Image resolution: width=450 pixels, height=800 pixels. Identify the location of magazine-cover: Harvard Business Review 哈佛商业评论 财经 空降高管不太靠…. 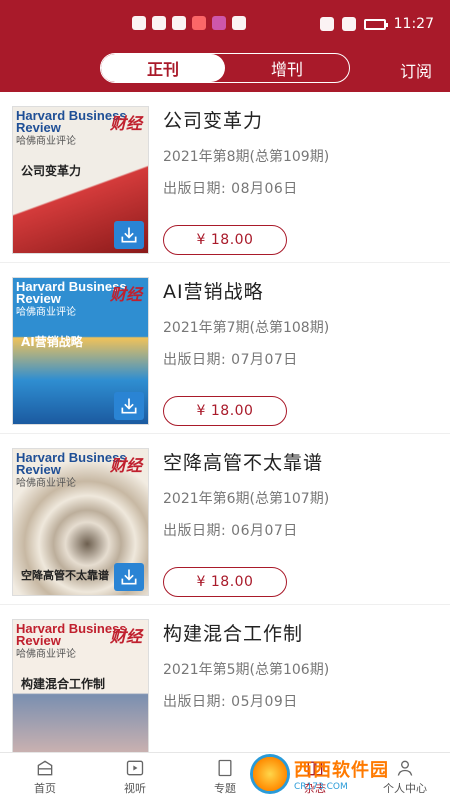
(80, 522).